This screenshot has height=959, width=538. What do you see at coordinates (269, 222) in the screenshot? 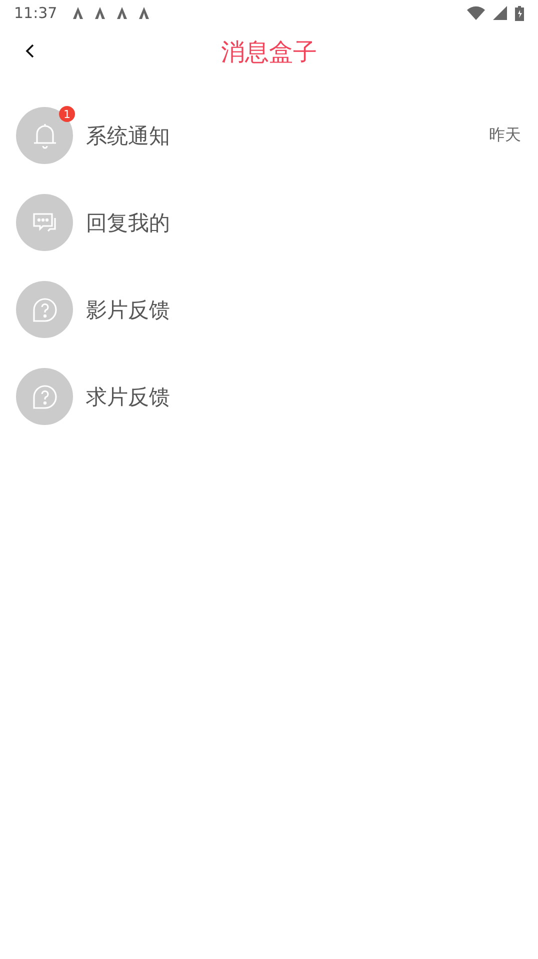
I see `message-row: 回复我的` at bounding box center [269, 222].